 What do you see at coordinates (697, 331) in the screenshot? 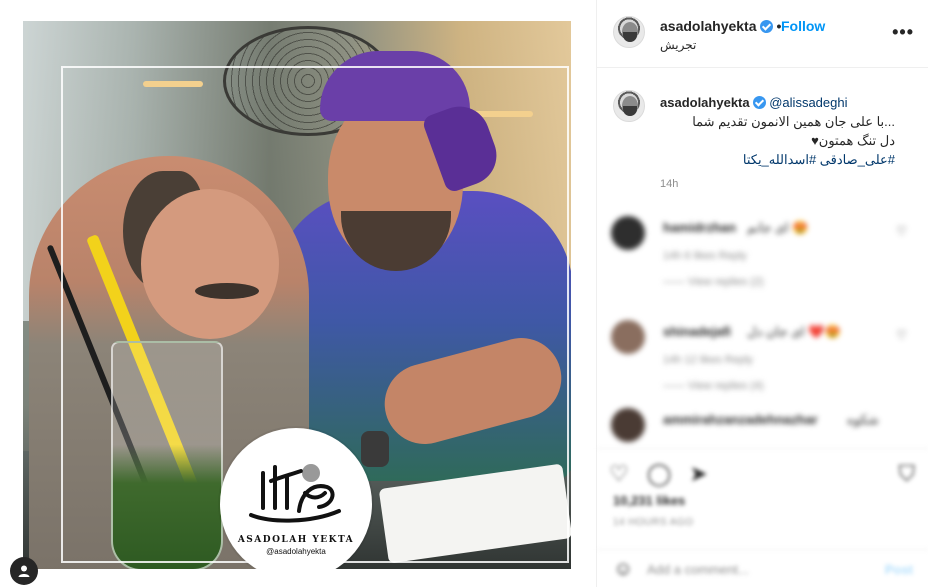
I see `commenter-name: shinadejafi` at bounding box center [697, 331].